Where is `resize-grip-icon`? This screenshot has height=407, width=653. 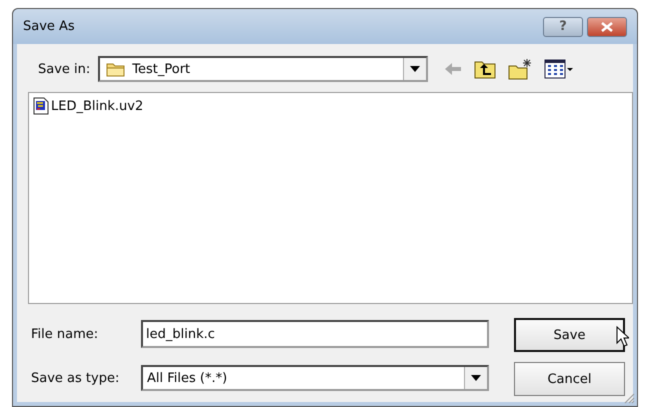 resize-grip-icon is located at coordinates (629, 398).